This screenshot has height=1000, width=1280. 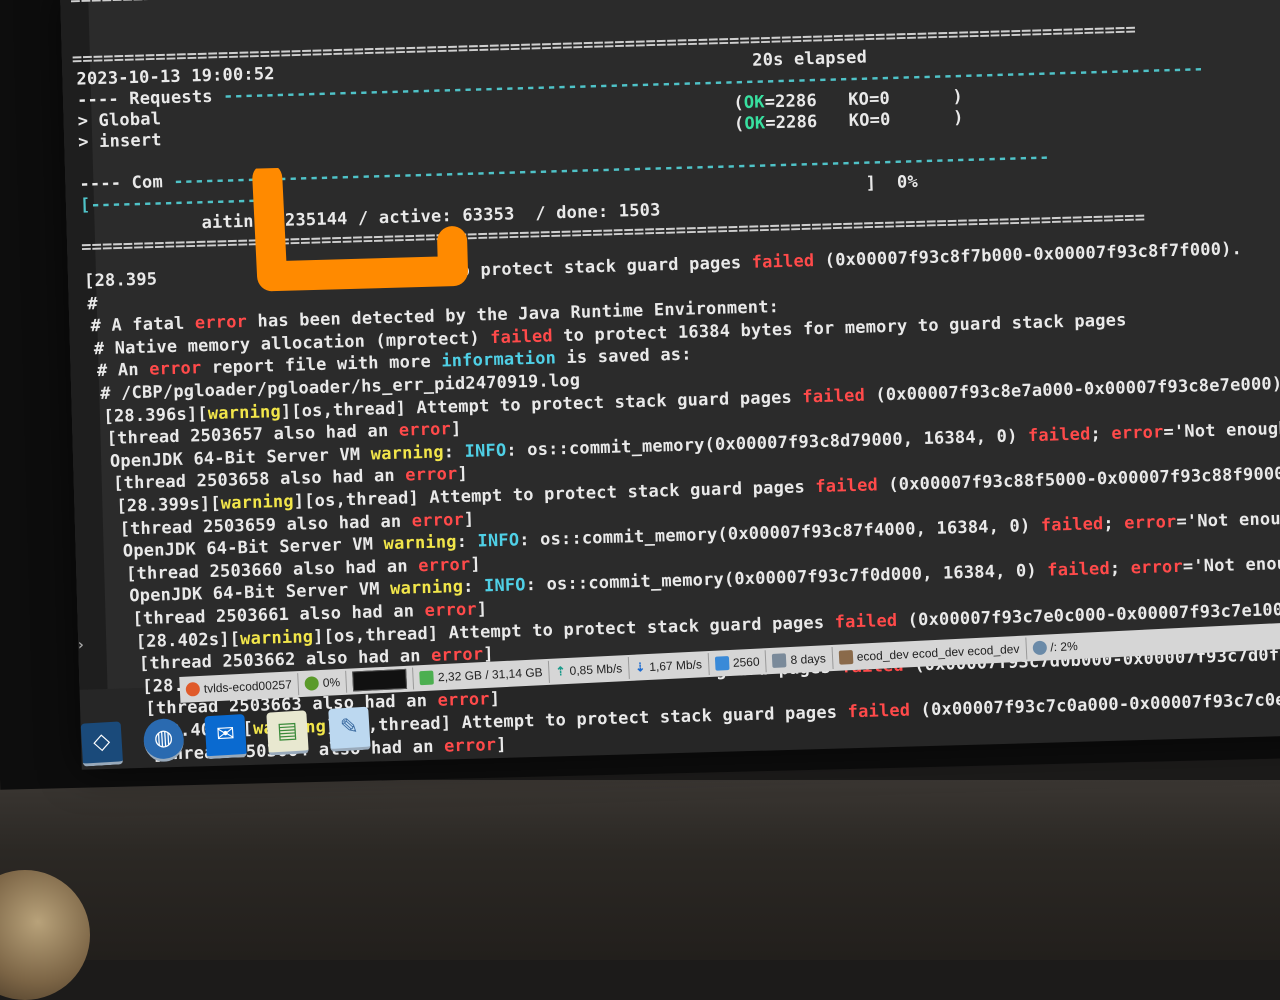 I want to click on progress-percent: ] 0%, so click(x=892, y=183).